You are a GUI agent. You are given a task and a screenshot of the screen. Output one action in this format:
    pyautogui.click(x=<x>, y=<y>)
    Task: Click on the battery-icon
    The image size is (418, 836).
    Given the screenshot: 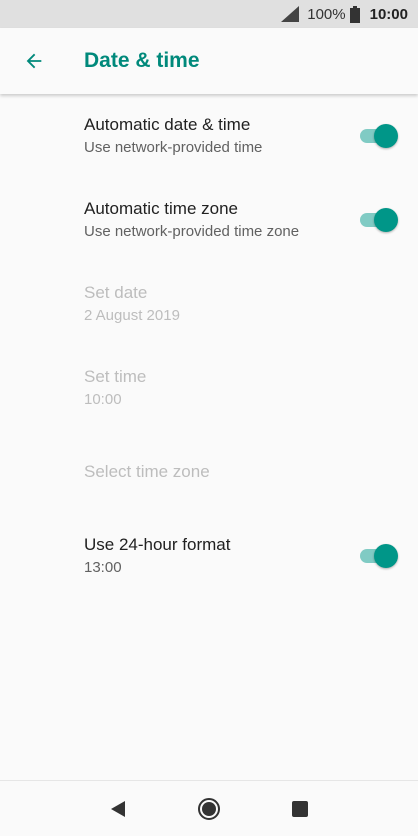 What is the action you would take?
    pyautogui.click(x=354, y=14)
    